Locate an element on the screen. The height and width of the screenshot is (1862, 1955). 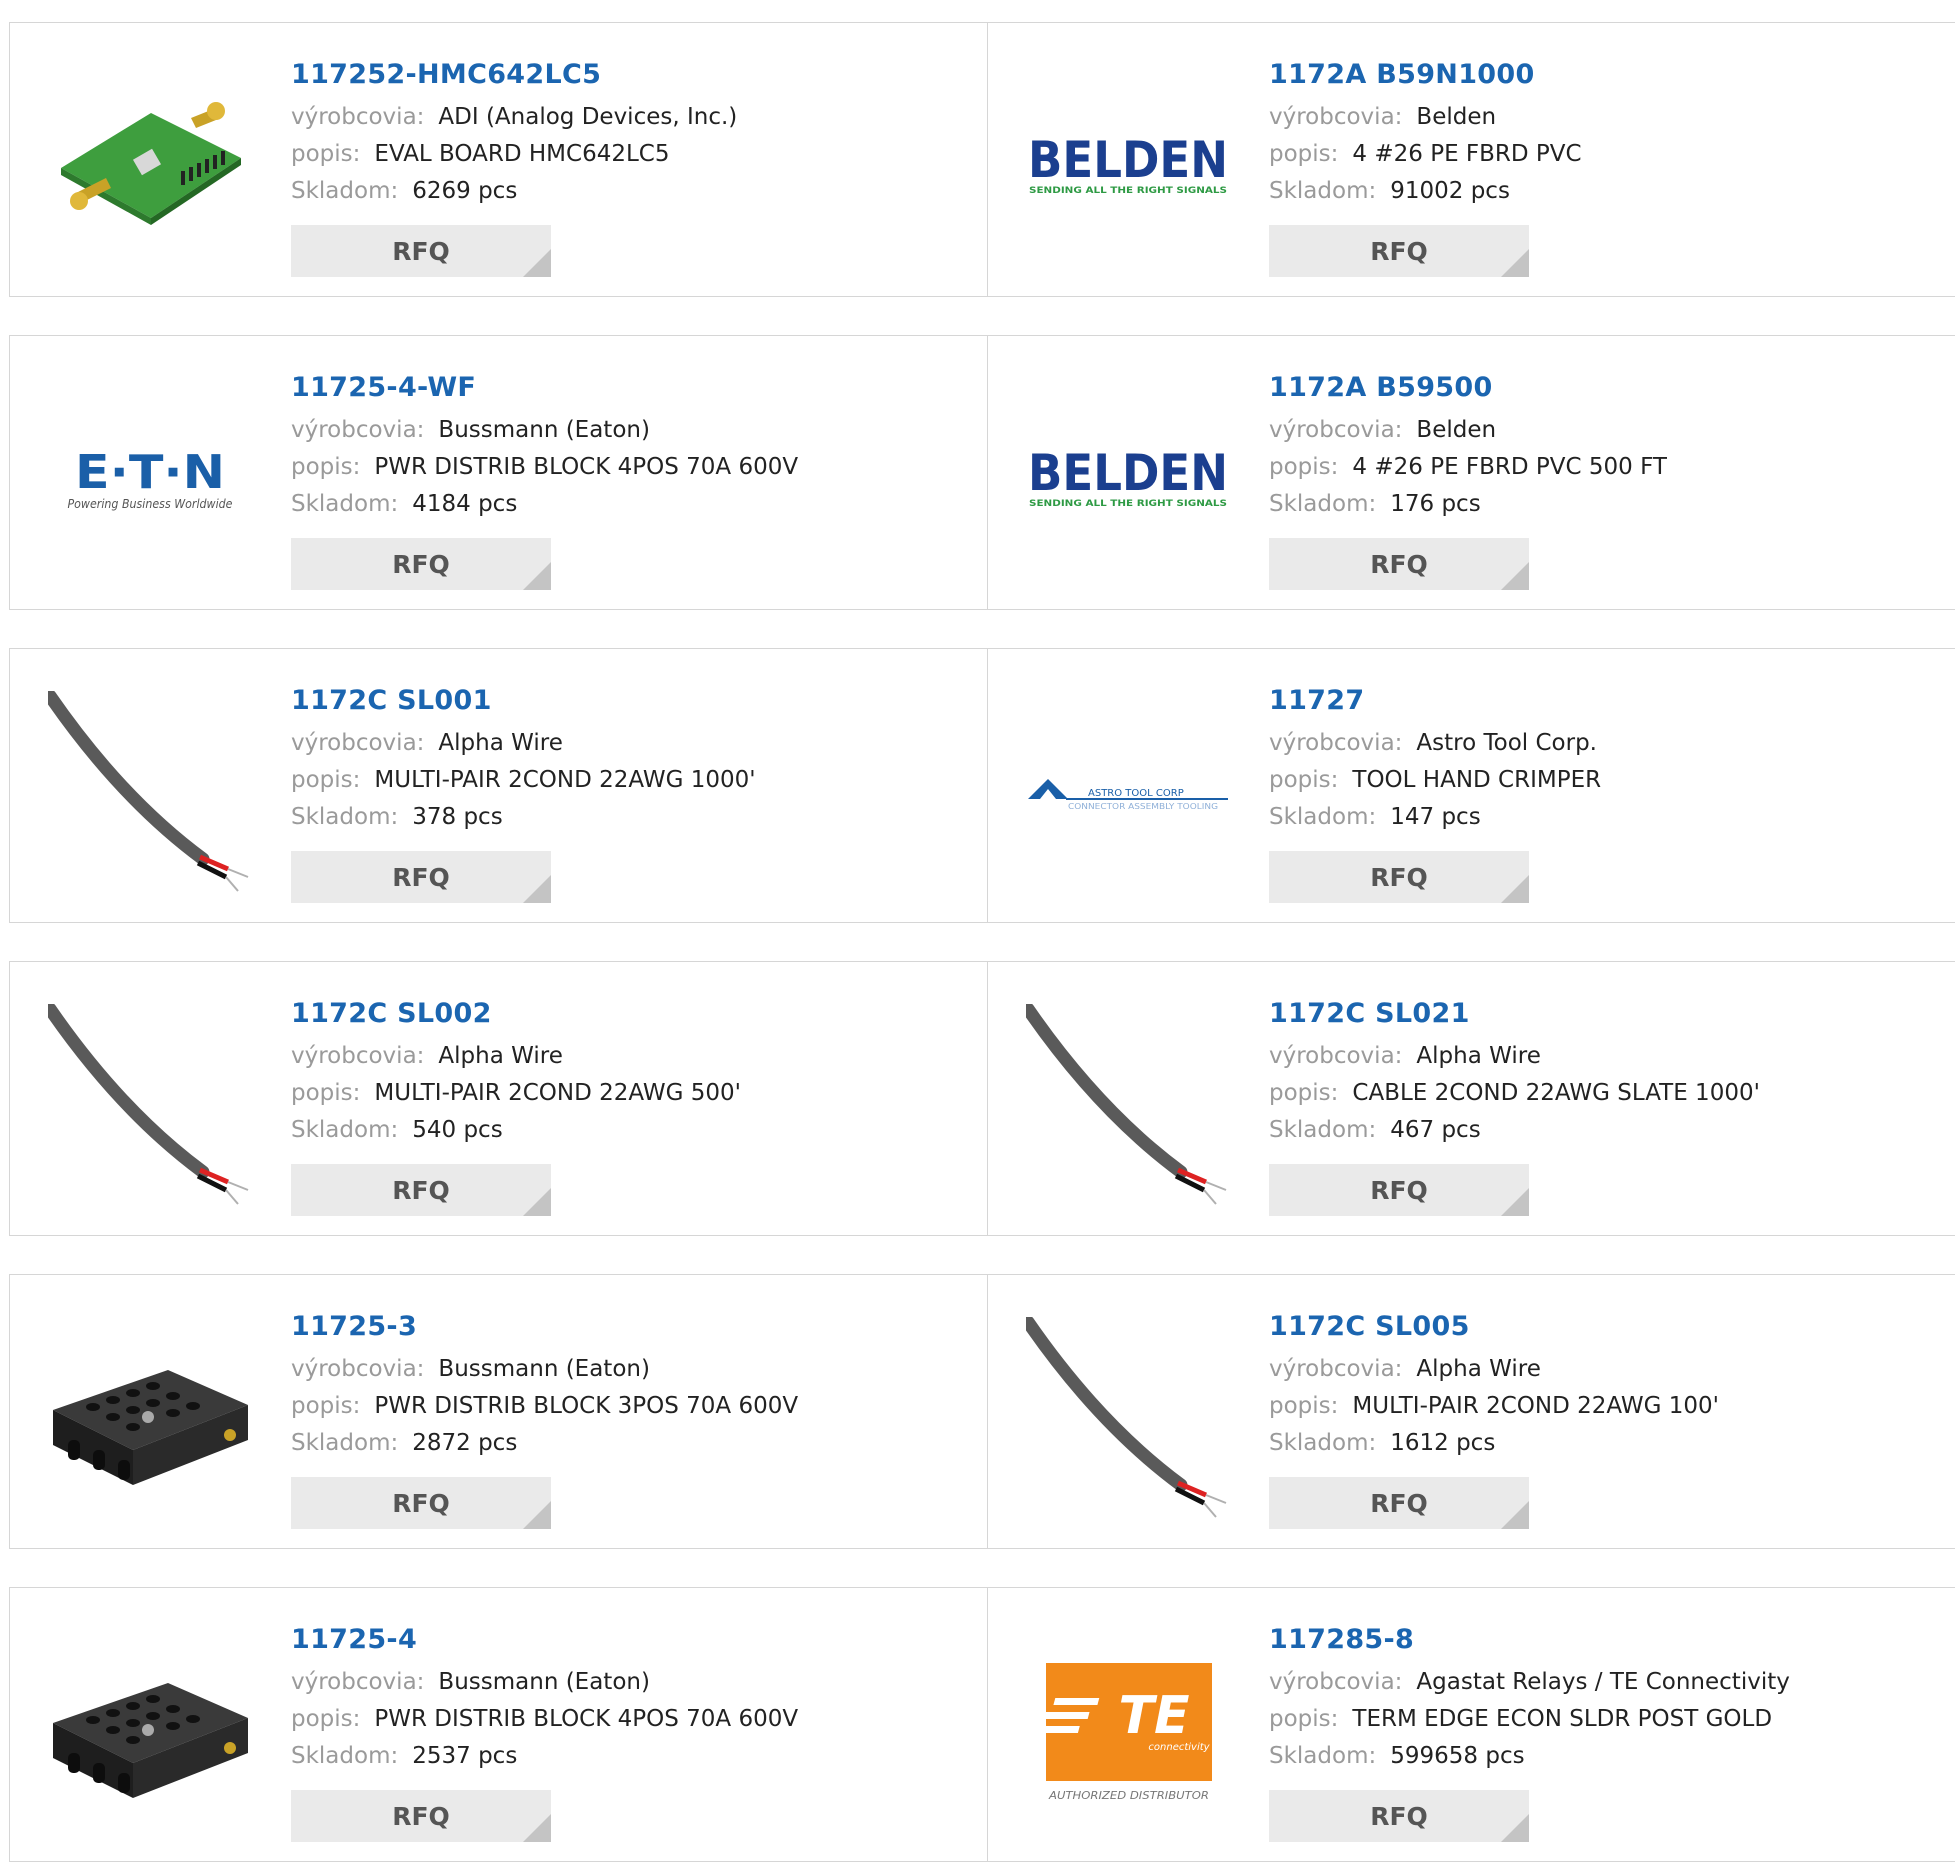
part-number-link: 1172C SL021 is located at coordinates (1514, 1015).